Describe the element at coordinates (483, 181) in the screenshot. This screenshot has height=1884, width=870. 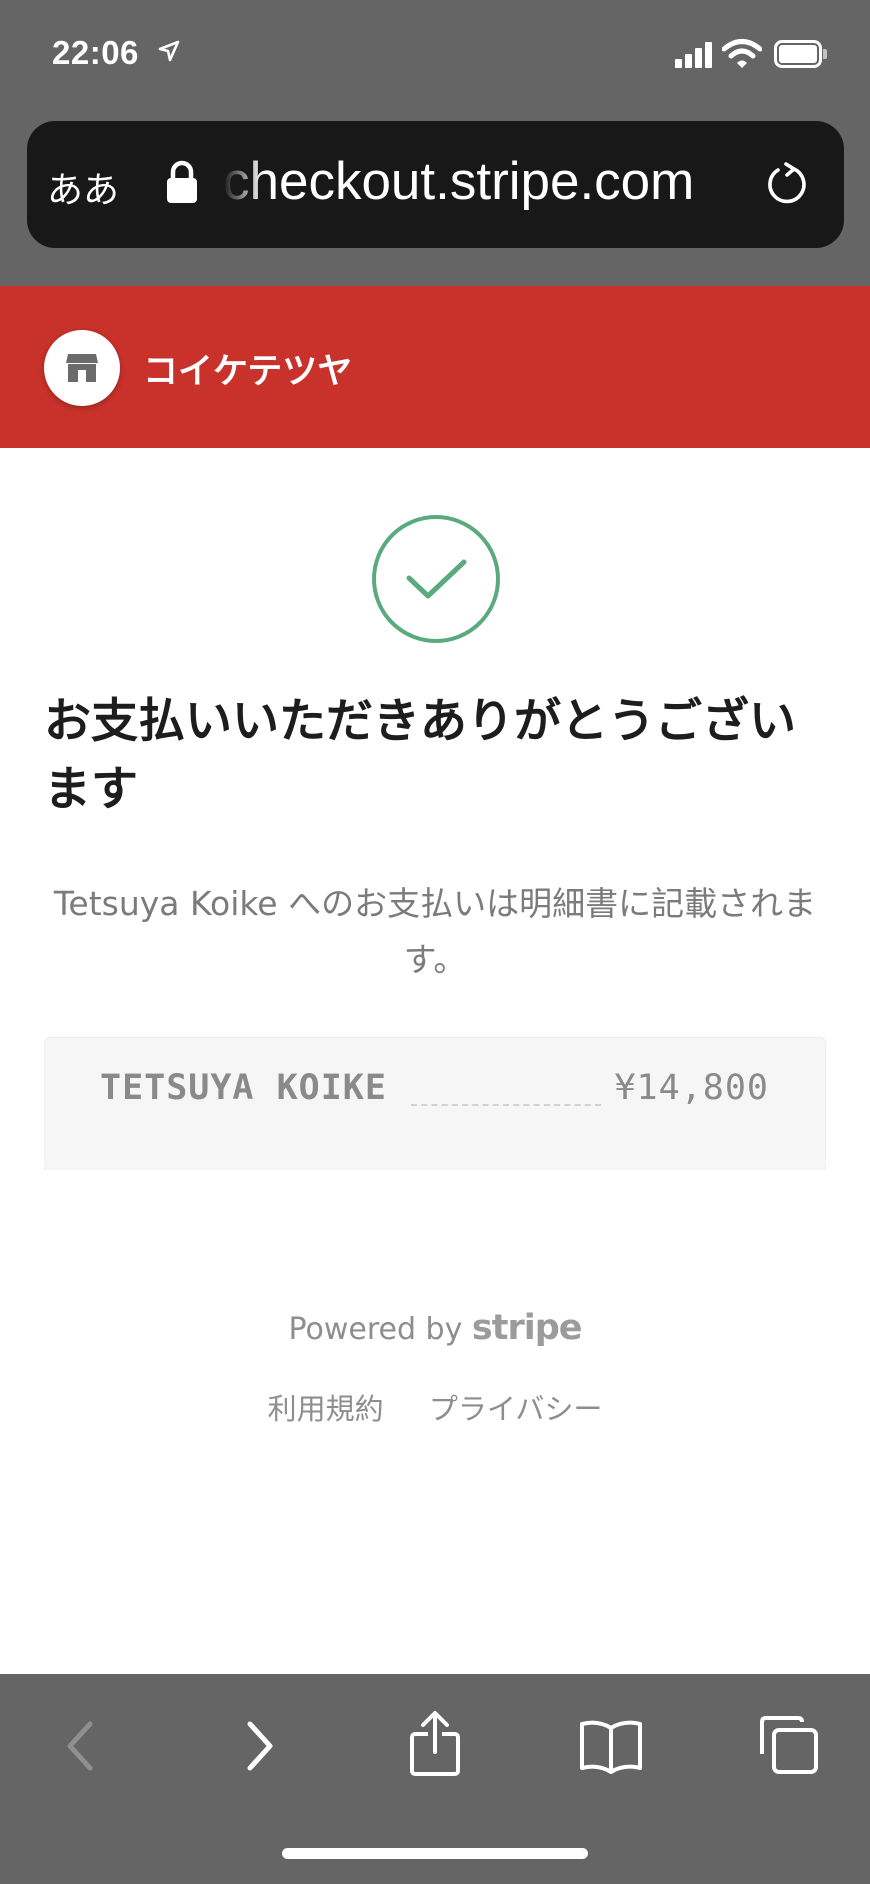
I see `url-text: checkout.stripe.com` at that location.